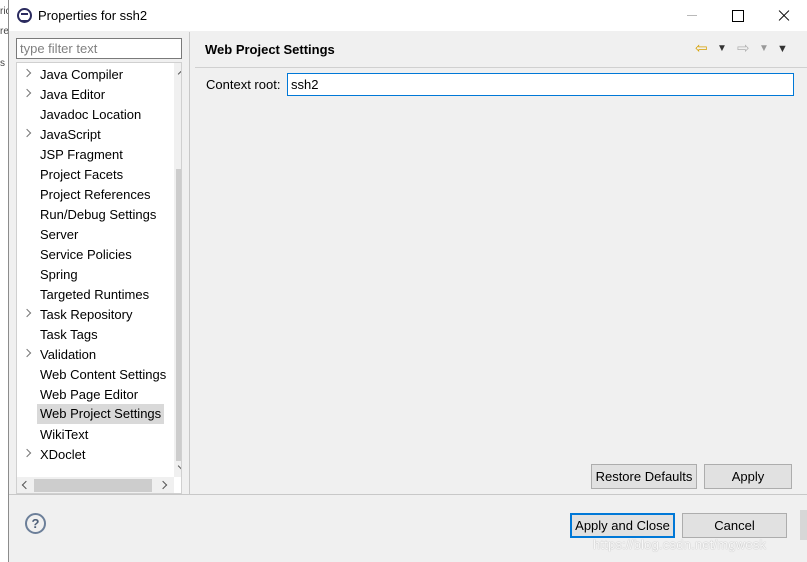 The width and height of the screenshot is (807, 562). I want to click on apply-button: Apply, so click(748, 476).